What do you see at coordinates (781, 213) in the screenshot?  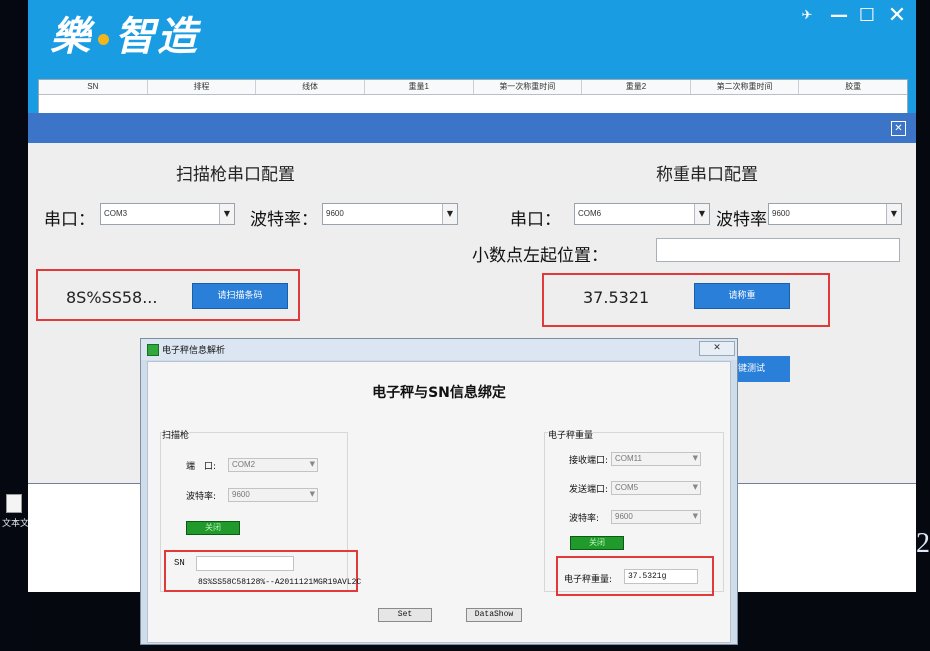 I see `scale-baud-value: 9600` at bounding box center [781, 213].